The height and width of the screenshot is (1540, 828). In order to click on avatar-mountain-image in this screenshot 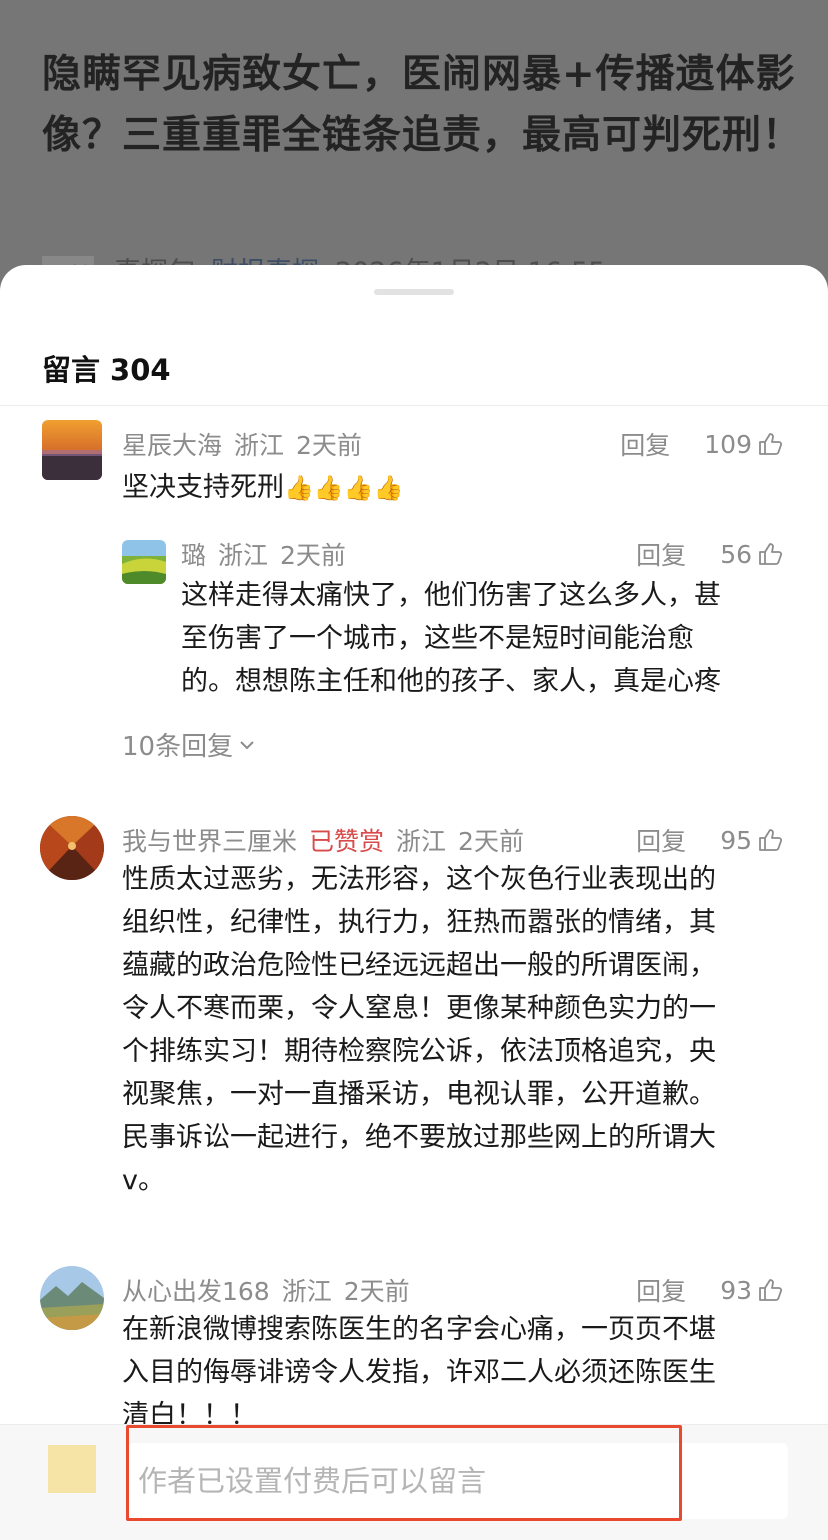, I will do `click(72, 1298)`.